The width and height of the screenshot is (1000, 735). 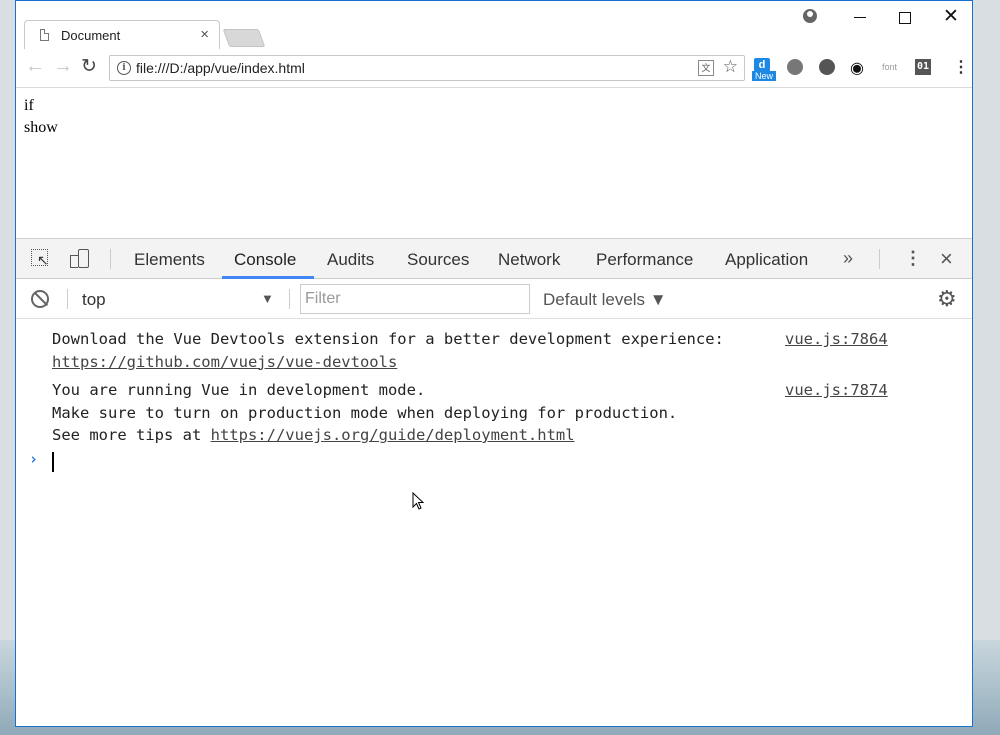 I want to click on maximize-button, so click(x=905, y=18).